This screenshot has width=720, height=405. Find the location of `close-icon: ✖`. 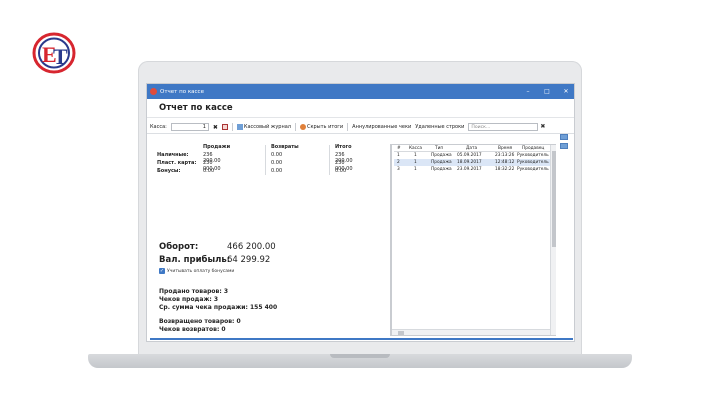

close-icon: ✖ is located at coordinates (215, 127).